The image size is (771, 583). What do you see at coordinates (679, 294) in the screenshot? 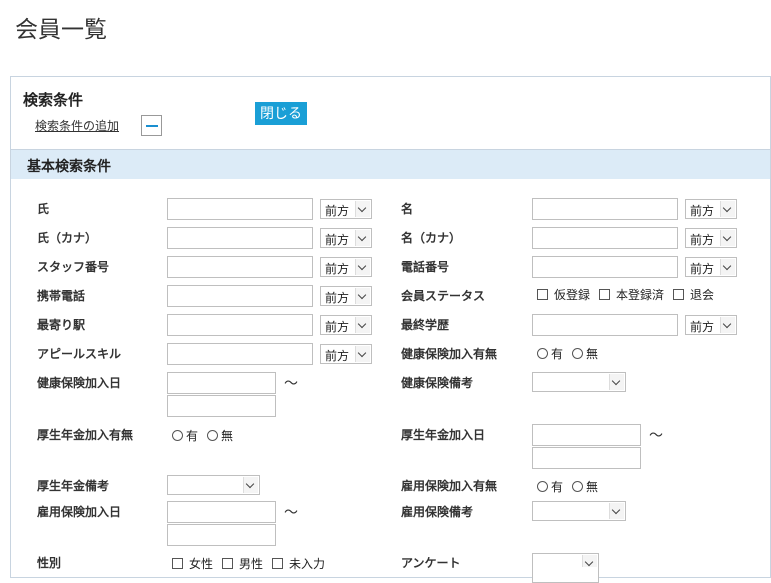
I see `status-withdrawn-checkbox` at bounding box center [679, 294].